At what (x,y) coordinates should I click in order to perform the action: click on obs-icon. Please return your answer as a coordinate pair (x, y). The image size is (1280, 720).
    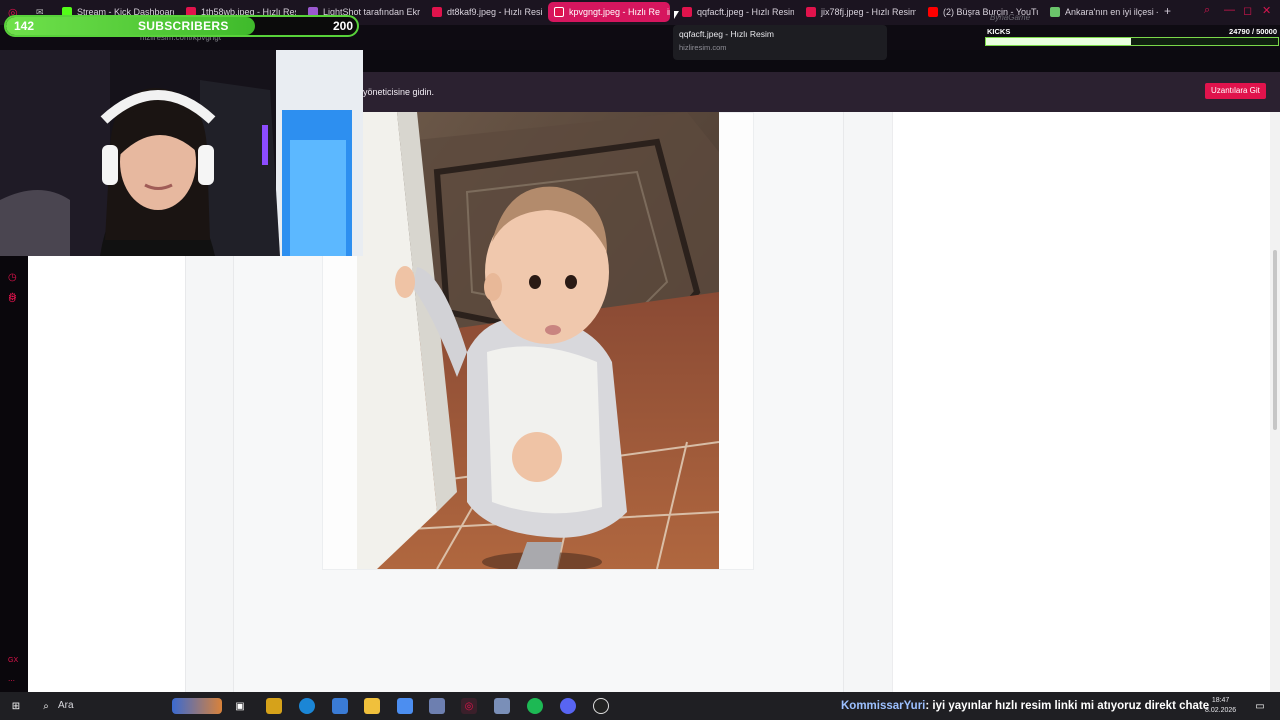
    Looking at the image, I should click on (601, 706).